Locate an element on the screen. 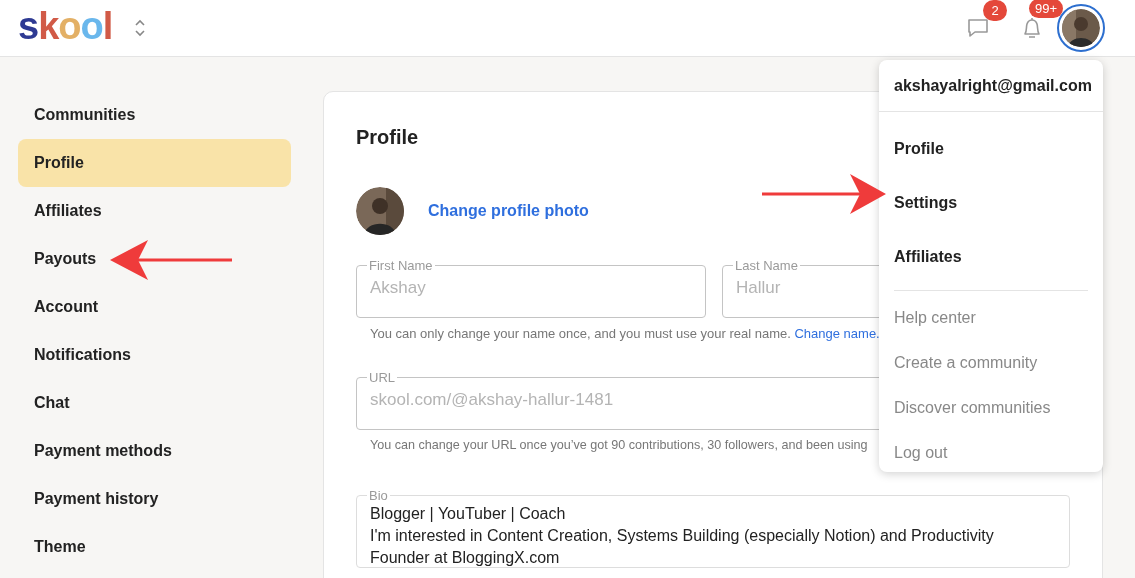 The image size is (1135, 578). sidebar-item: Communities is located at coordinates (154, 115).